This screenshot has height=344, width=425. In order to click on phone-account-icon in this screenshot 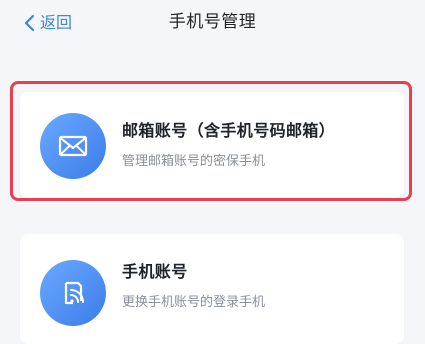, I will do `click(73, 293)`.